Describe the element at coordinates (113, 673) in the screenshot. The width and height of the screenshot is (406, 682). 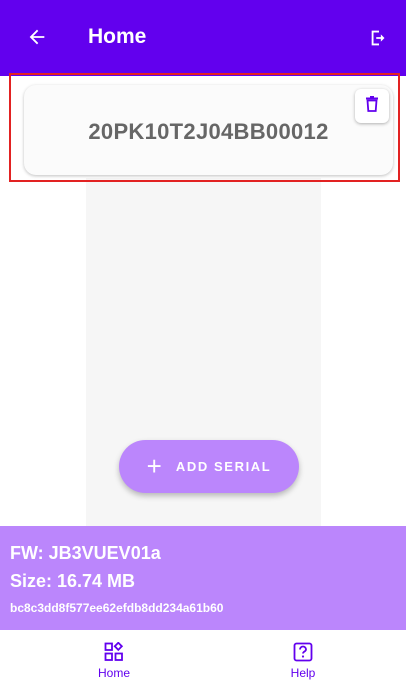
I see `nav-label-home: Home` at that location.